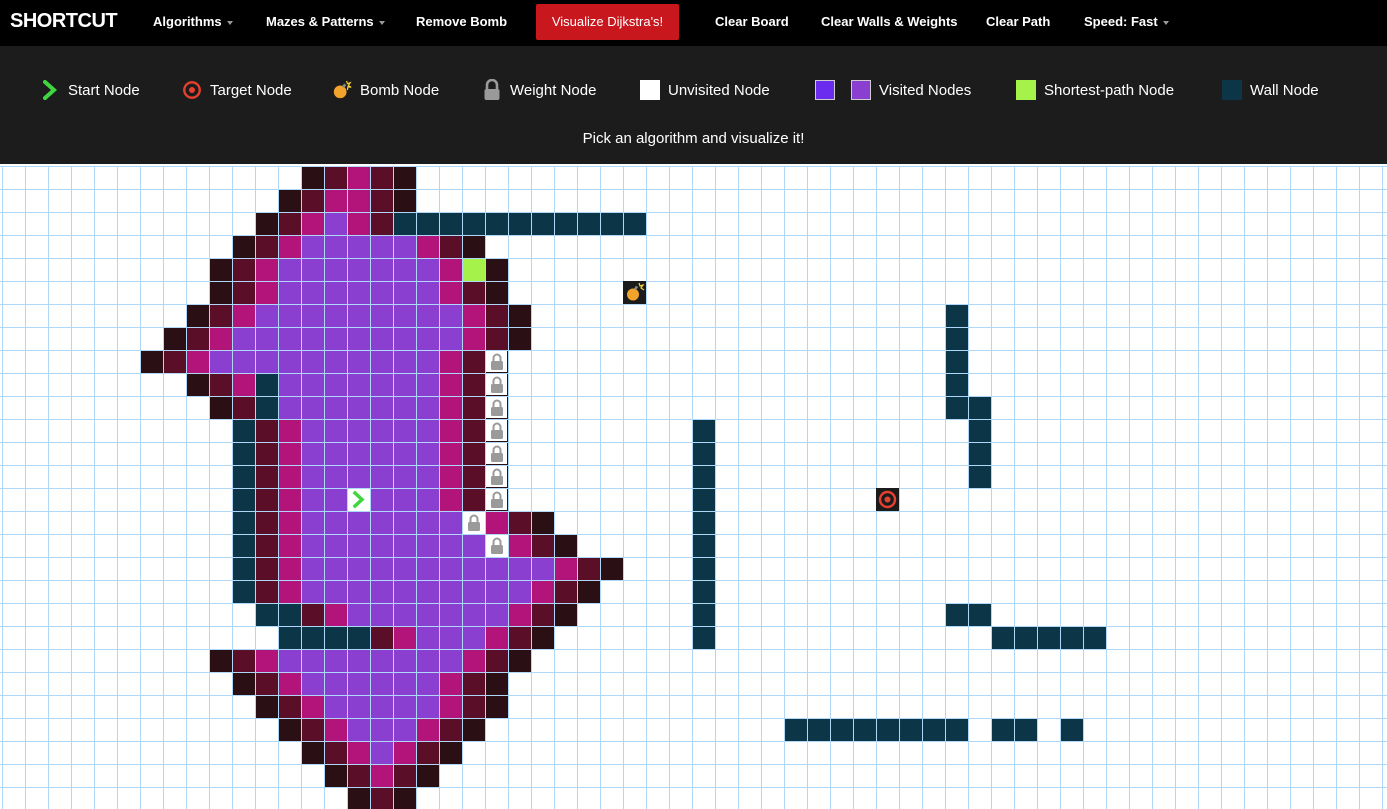 This screenshot has height=809, width=1387. What do you see at coordinates (64, 21) in the screenshot?
I see `brand-logo: SHORTCUT` at bounding box center [64, 21].